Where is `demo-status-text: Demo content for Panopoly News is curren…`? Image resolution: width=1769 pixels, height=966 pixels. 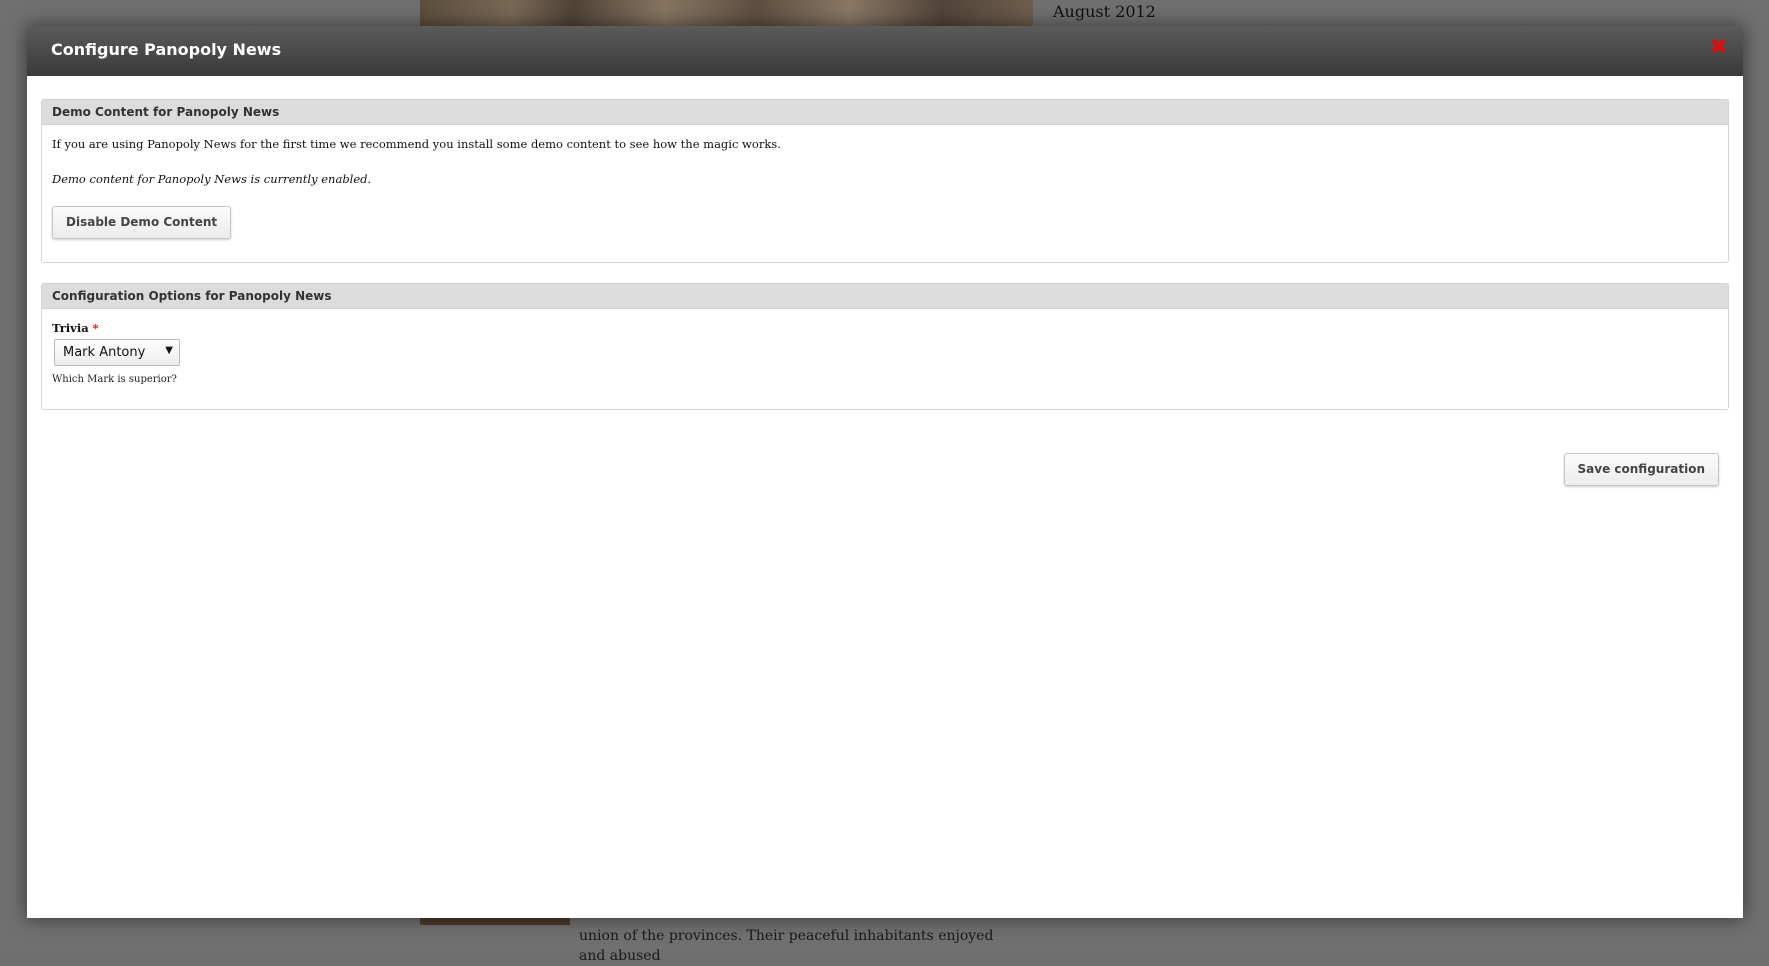 demo-status-text: Demo content for Panopoly News is curren… is located at coordinates (212, 179).